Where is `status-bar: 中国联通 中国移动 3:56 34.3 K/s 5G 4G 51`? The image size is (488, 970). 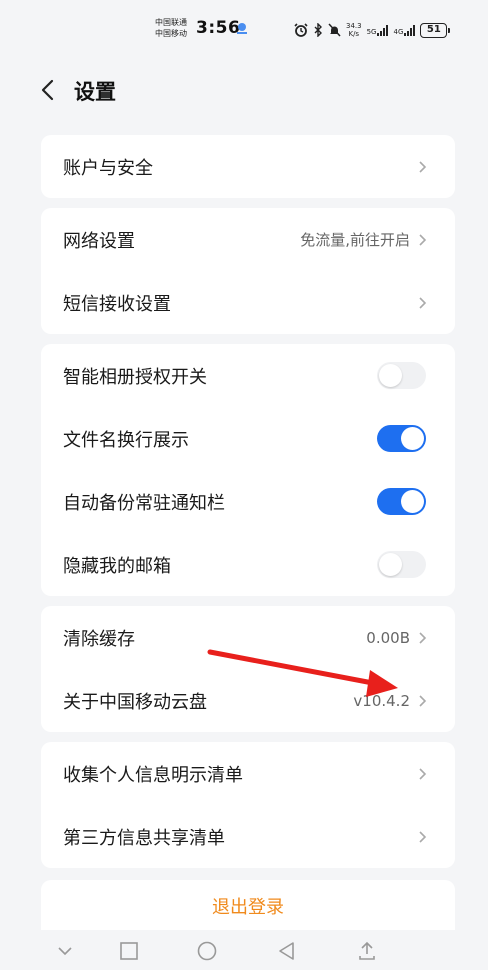 status-bar: 中国联通 中国移动 3:56 34.3 K/s 5G 4G 51 is located at coordinates (244, 29).